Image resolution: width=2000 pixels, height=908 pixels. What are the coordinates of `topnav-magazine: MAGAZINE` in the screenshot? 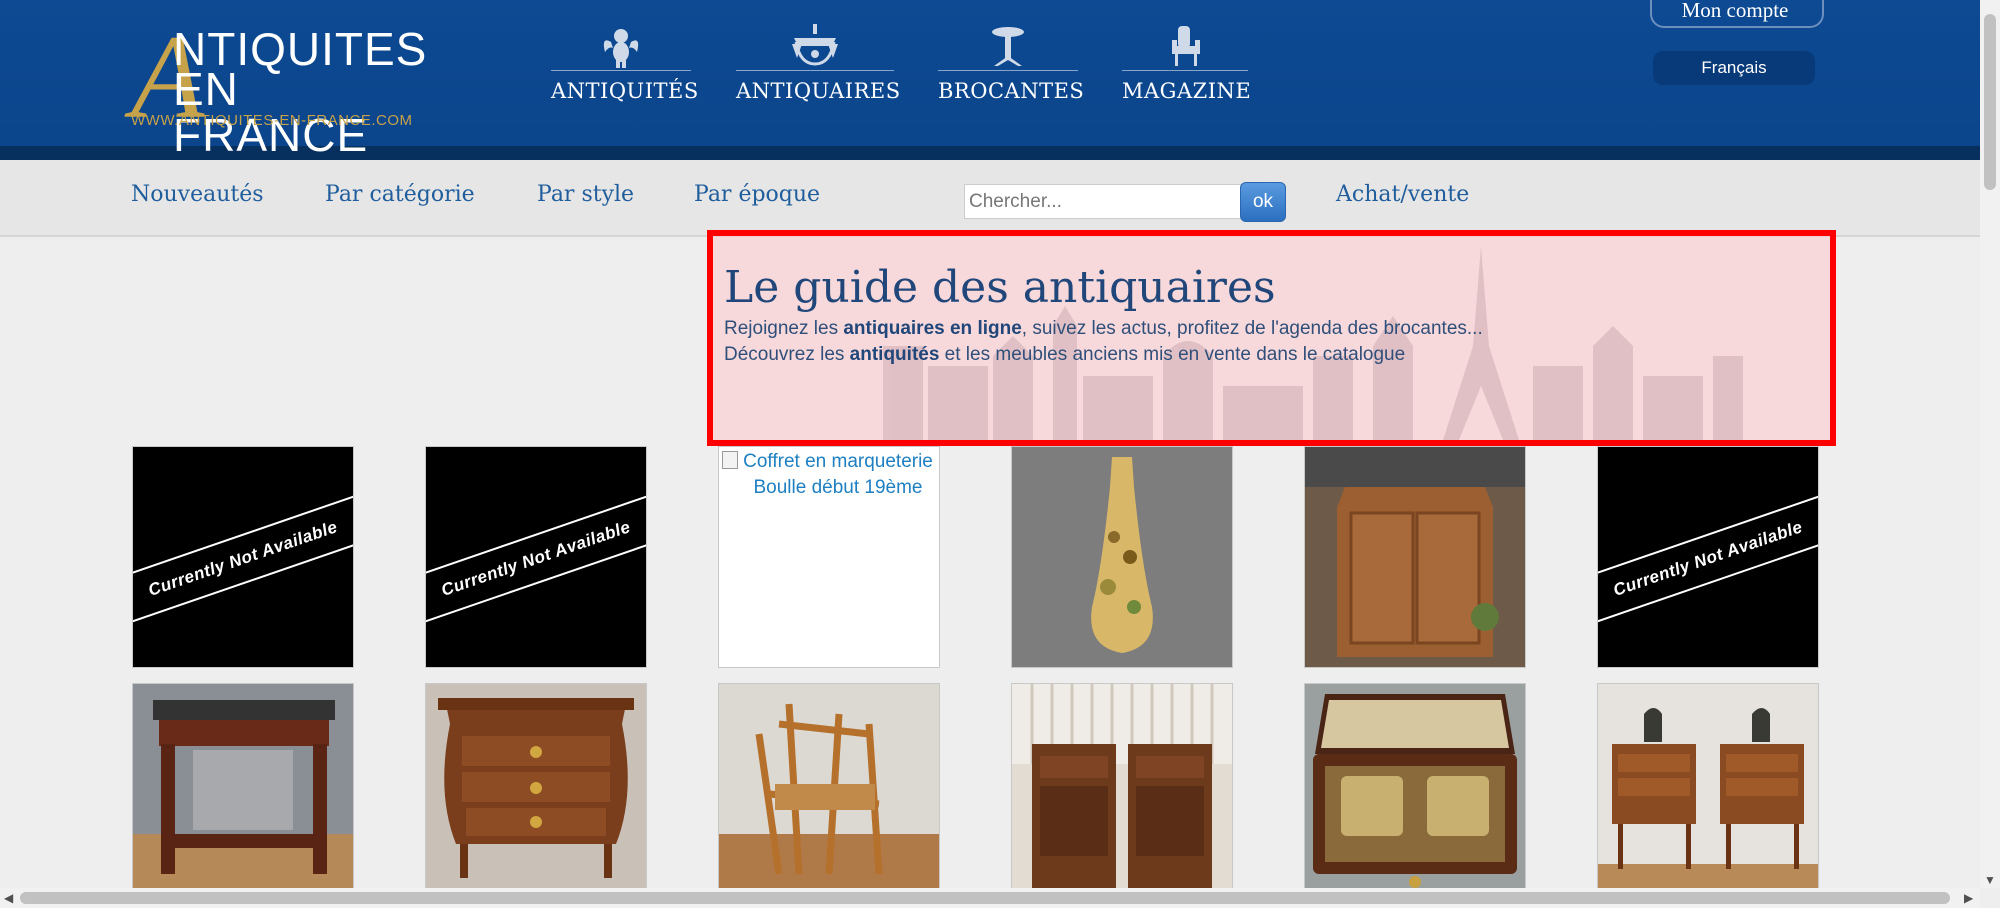 It's located at (1187, 69).